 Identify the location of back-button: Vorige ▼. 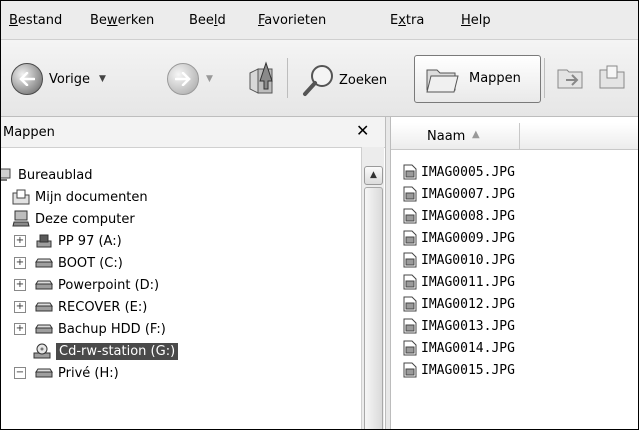
(58, 79).